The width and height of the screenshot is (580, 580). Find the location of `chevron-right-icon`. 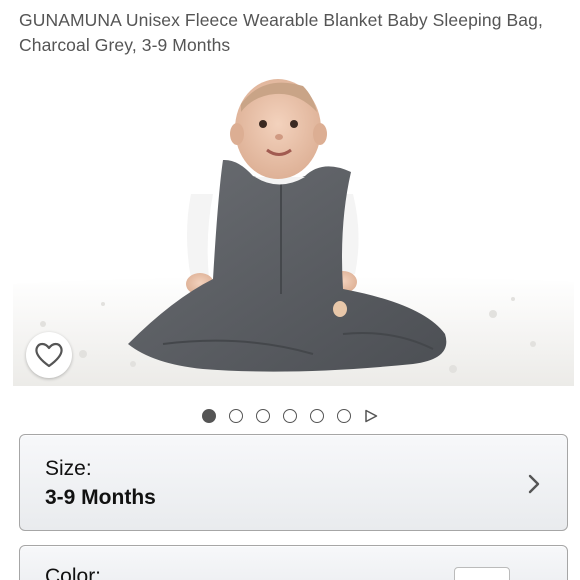

chevron-right-icon is located at coordinates (534, 484).